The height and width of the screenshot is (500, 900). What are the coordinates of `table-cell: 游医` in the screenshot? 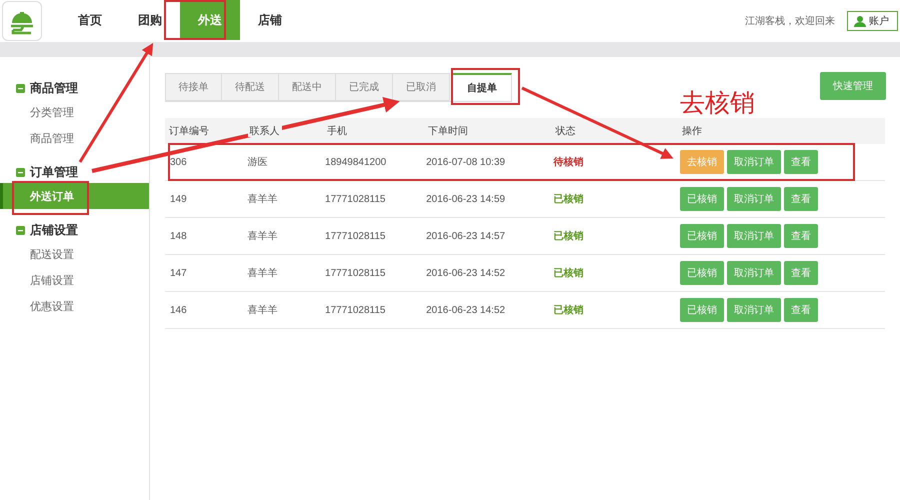 It's located at (285, 162).